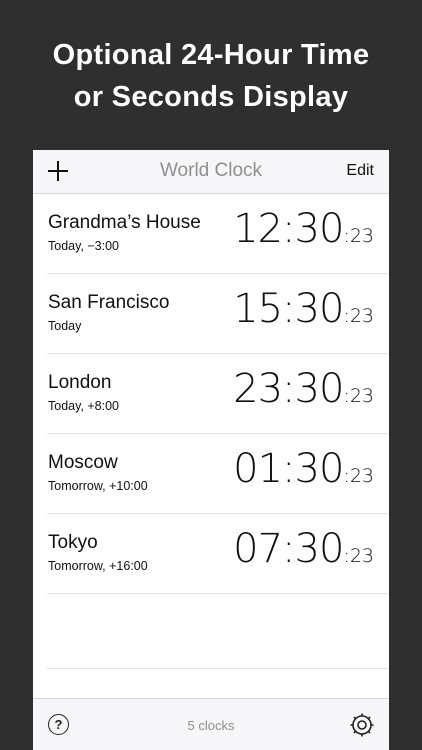  What do you see at coordinates (288, 309) in the screenshot?
I see `clock-hours-minutes: 15:30` at bounding box center [288, 309].